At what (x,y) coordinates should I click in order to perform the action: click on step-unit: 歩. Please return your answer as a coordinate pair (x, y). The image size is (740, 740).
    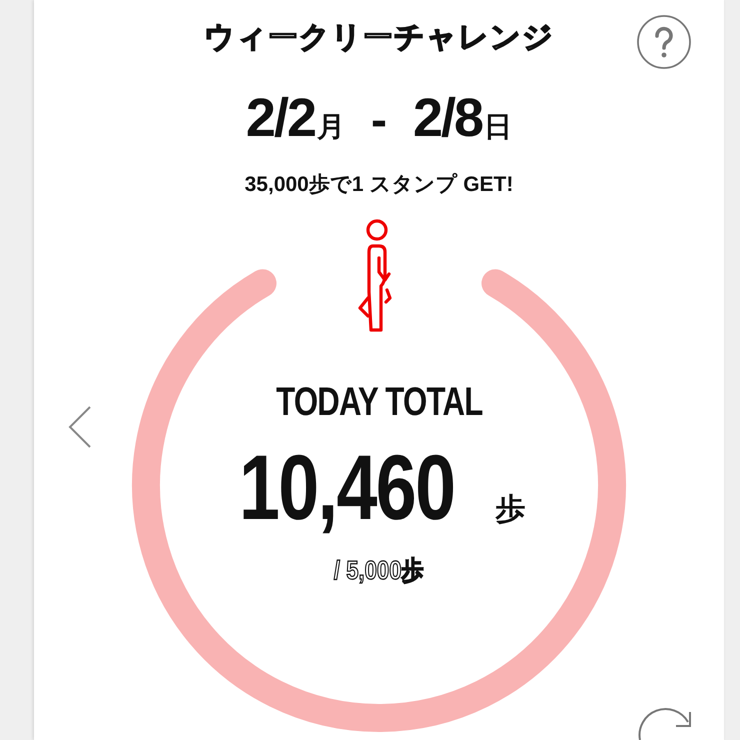
    Looking at the image, I should click on (511, 510).